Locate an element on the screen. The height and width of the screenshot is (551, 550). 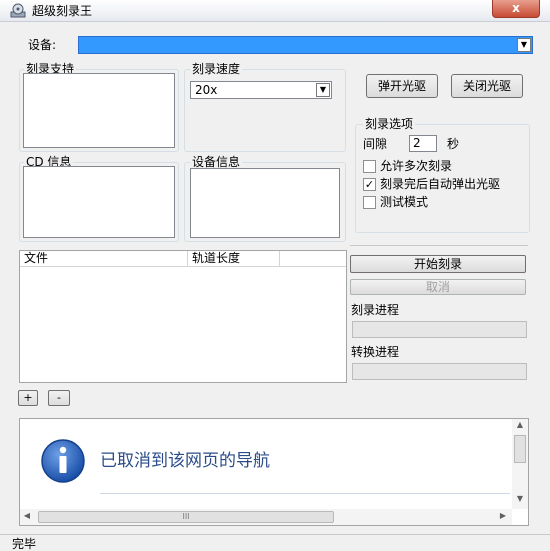
add-file-button: + is located at coordinates (28, 398).